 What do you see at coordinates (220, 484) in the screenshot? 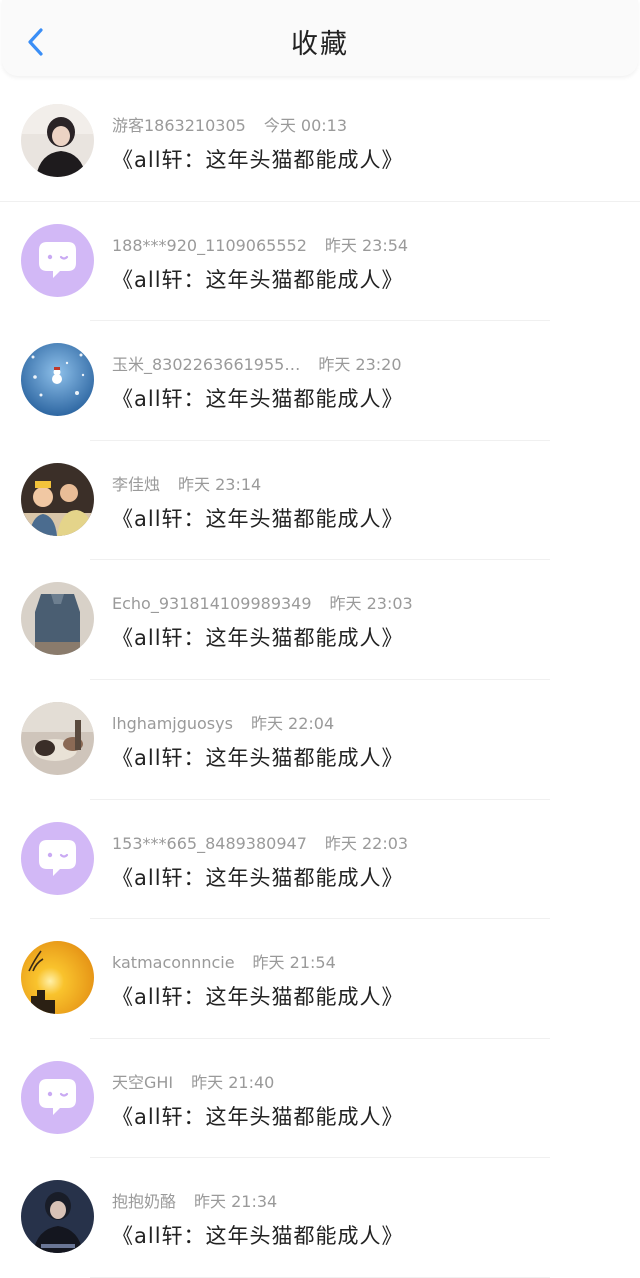
I see `timestamp: 昨天 23:14` at bounding box center [220, 484].